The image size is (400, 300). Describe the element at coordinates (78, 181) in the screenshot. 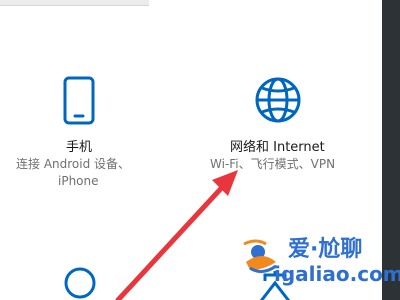

I see `tile-phone-desc-line2: iPhone` at that location.